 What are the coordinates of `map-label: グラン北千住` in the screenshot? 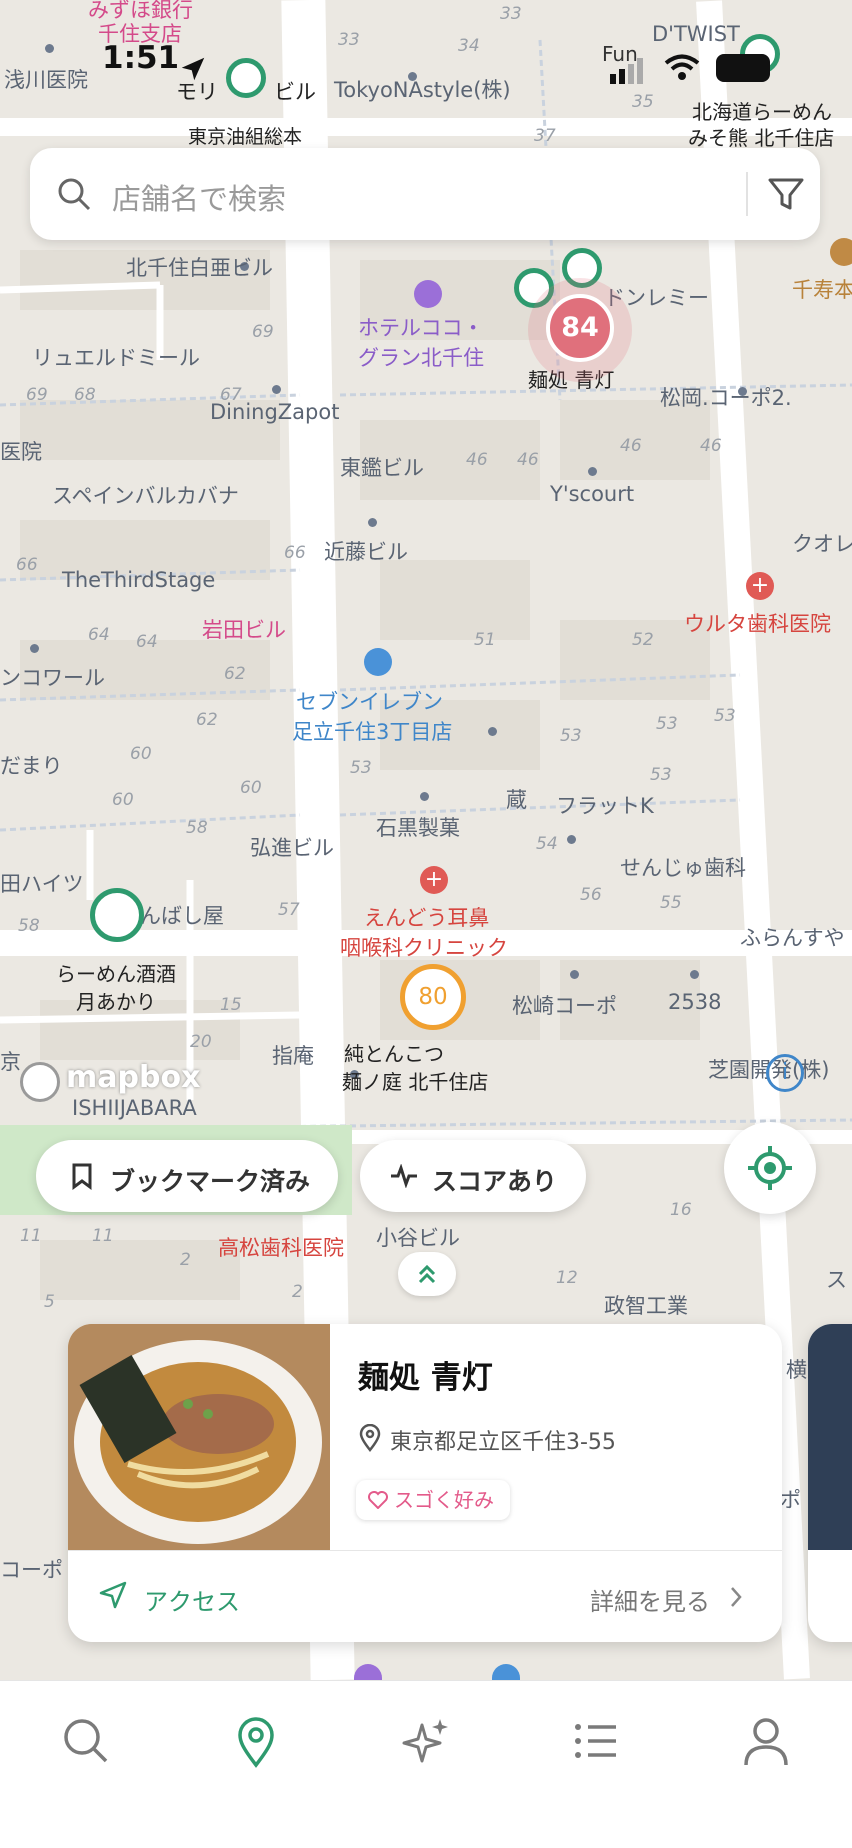 It's located at (421, 358).